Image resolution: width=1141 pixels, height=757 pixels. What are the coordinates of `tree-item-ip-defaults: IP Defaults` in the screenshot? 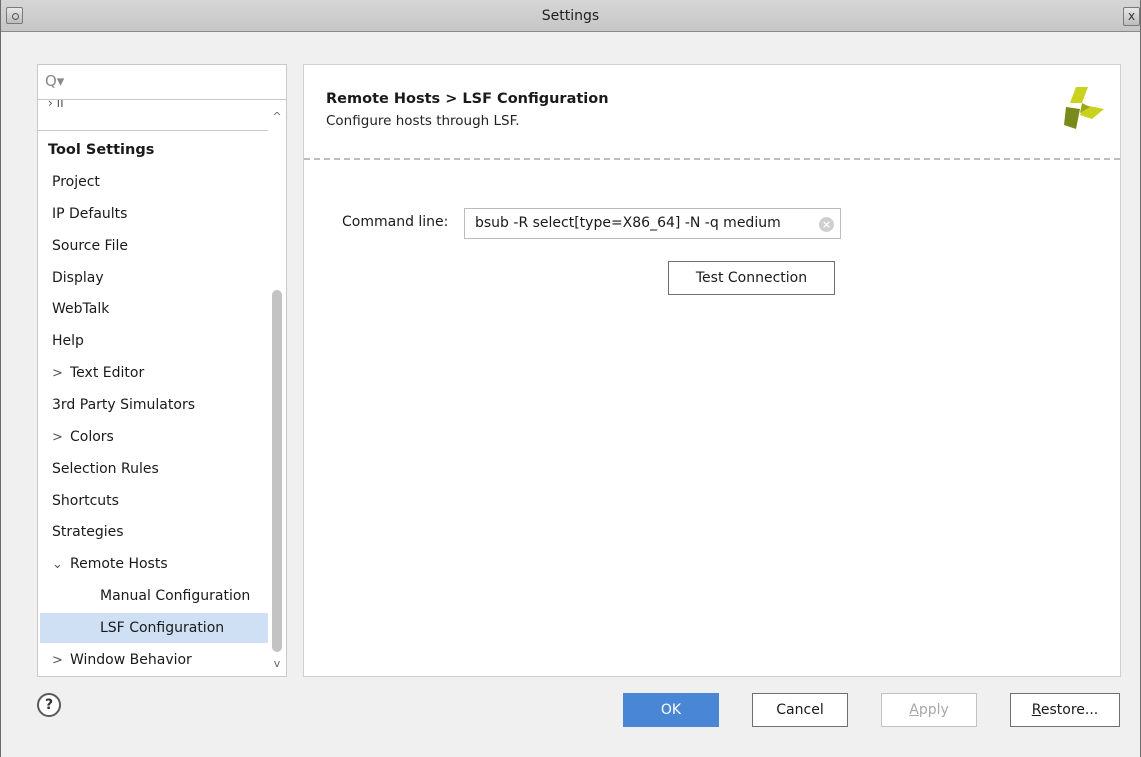 It's located at (89, 214).